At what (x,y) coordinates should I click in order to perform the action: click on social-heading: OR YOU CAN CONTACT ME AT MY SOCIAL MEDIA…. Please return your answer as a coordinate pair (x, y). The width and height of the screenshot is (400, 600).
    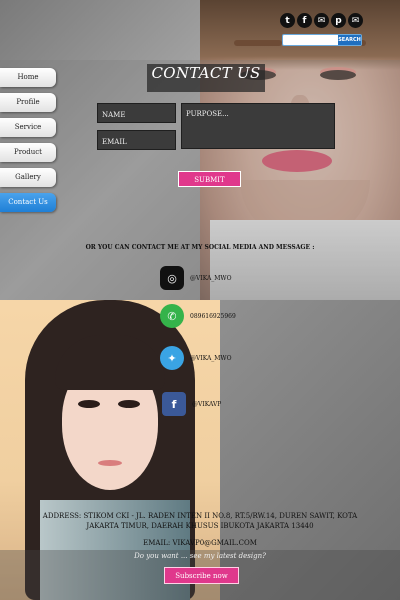
    Looking at the image, I should click on (200, 247).